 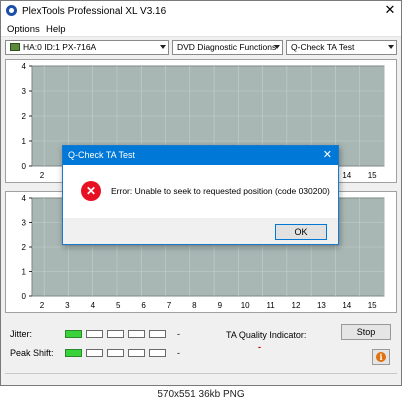 I want to click on ta-quality-label: TA Quality Indicator:, so click(x=266, y=335).